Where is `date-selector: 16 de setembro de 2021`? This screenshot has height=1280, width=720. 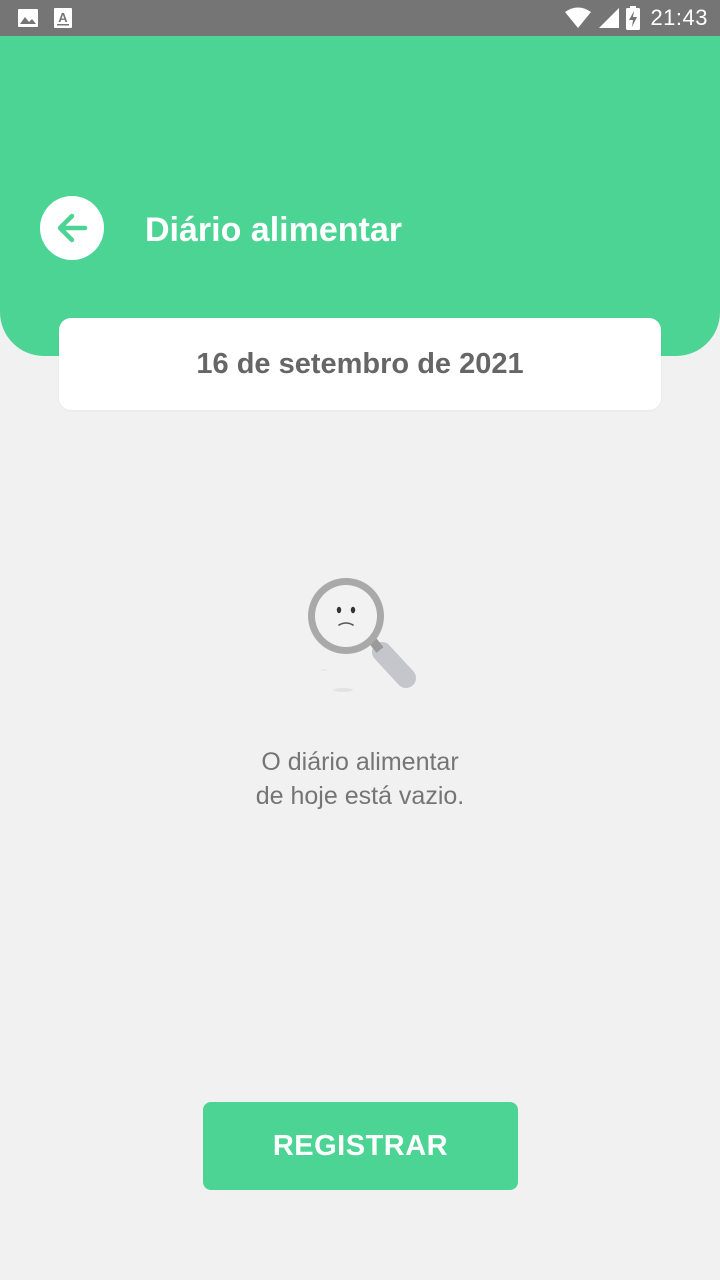 date-selector: 16 de setembro de 2021 is located at coordinates (360, 364).